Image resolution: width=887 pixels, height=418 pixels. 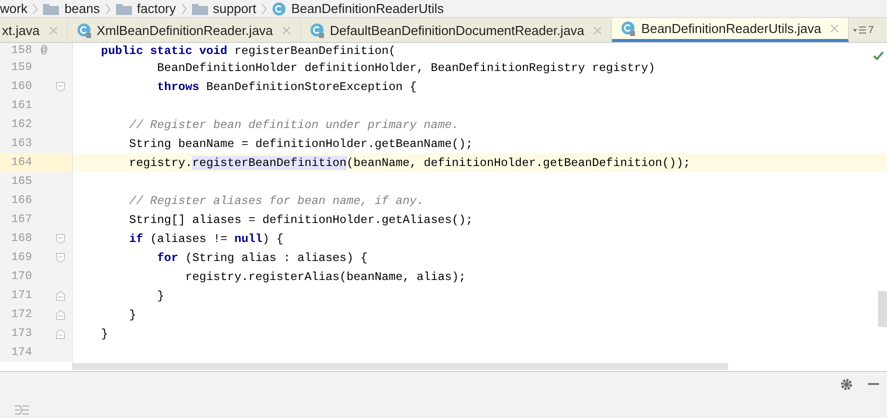 What do you see at coordinates (269, 163) in the screenshot?
I see `highlighted-usage: registerBeanDefinition` at bounding box center [269, 163].